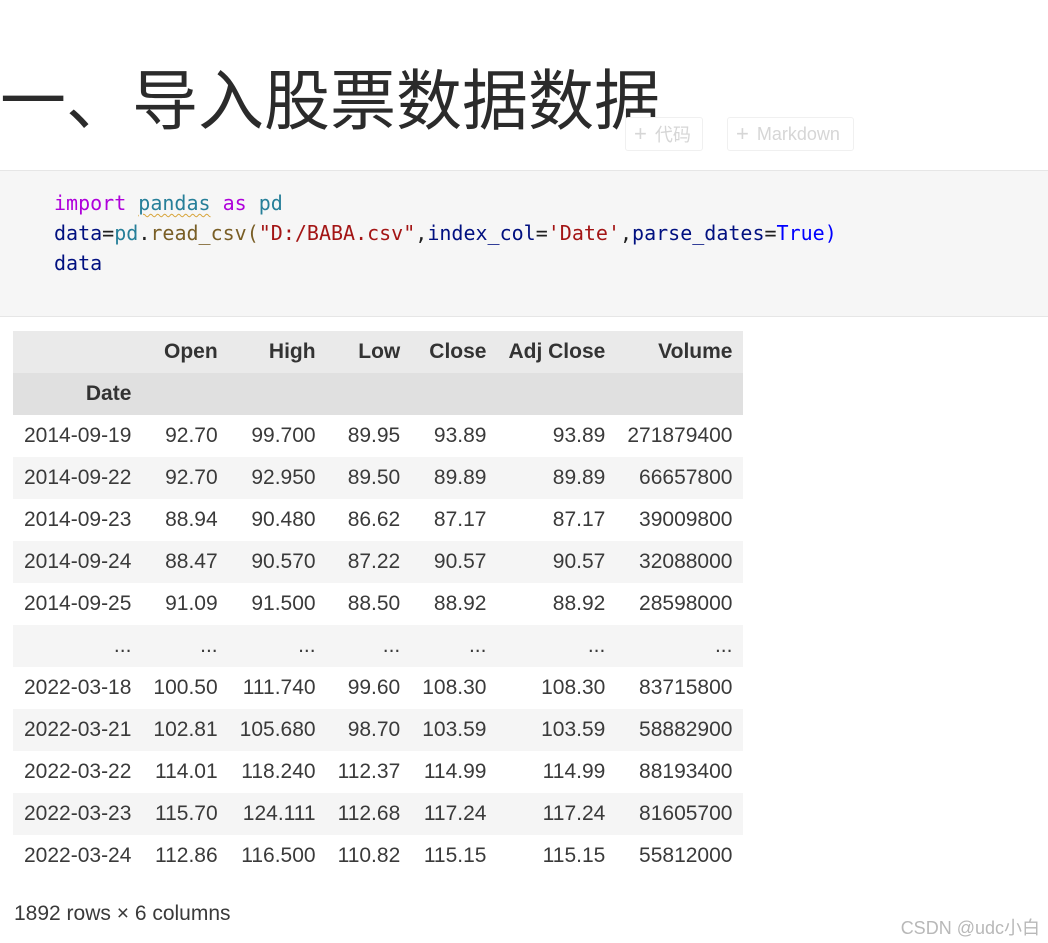 The width and height of the screenshot is (1048, 943). I want to click on row-index: 2014-09-25, so click(78, 604).